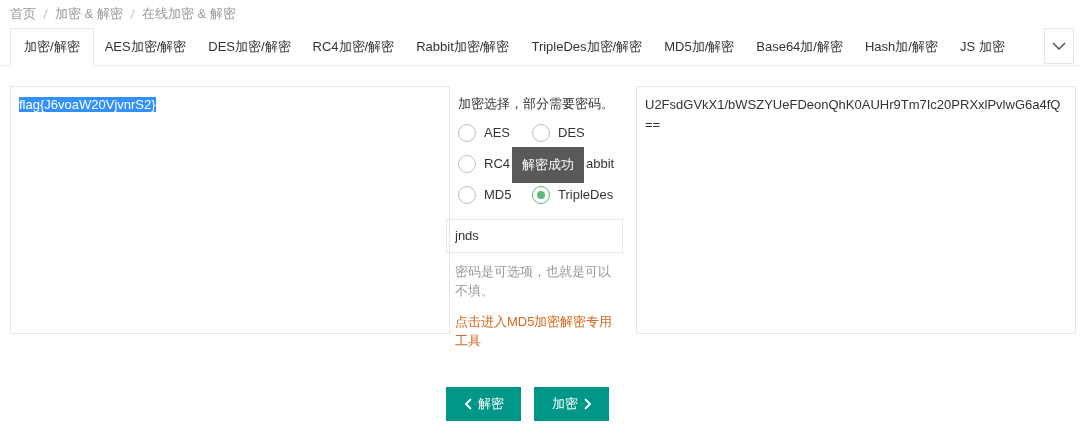  Describe the element at coordinates (498, 195) in the screenshot. I see `radio-label: MD5` at that location.